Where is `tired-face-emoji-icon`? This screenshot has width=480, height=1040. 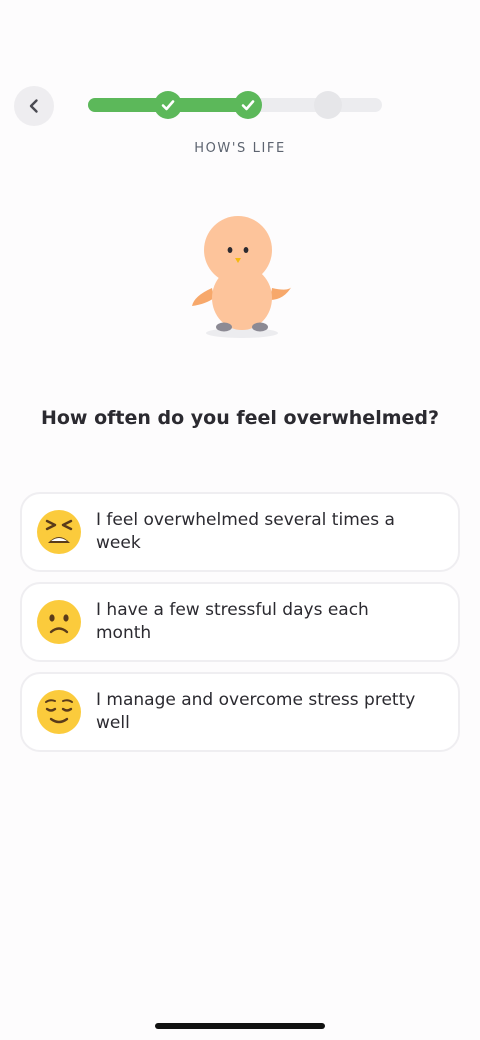
tired-face-emoji-icon is located at coordinates (59, 532).